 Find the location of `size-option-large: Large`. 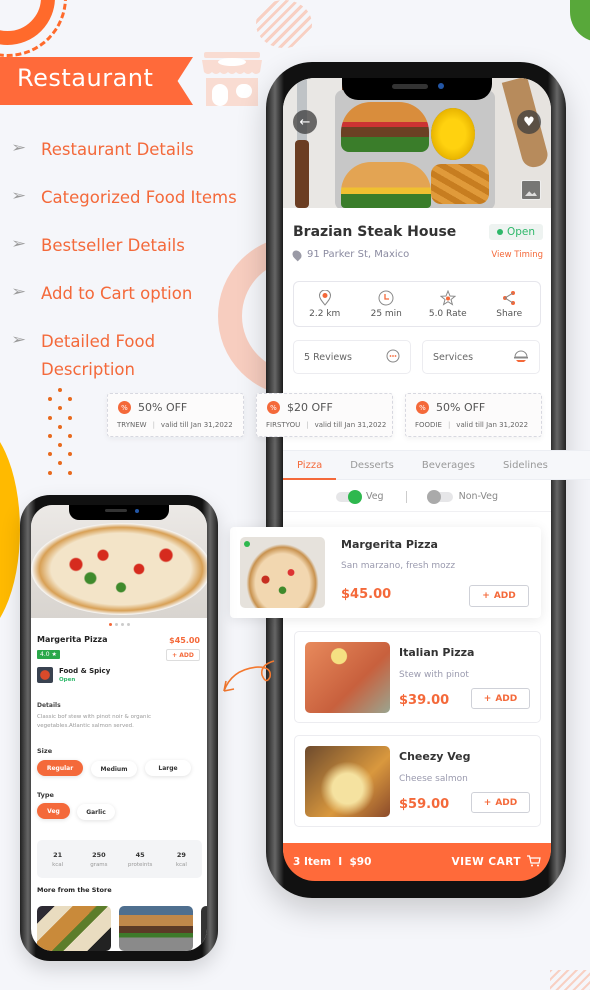

size-option-large: Large is located at coordinates (168, 768).